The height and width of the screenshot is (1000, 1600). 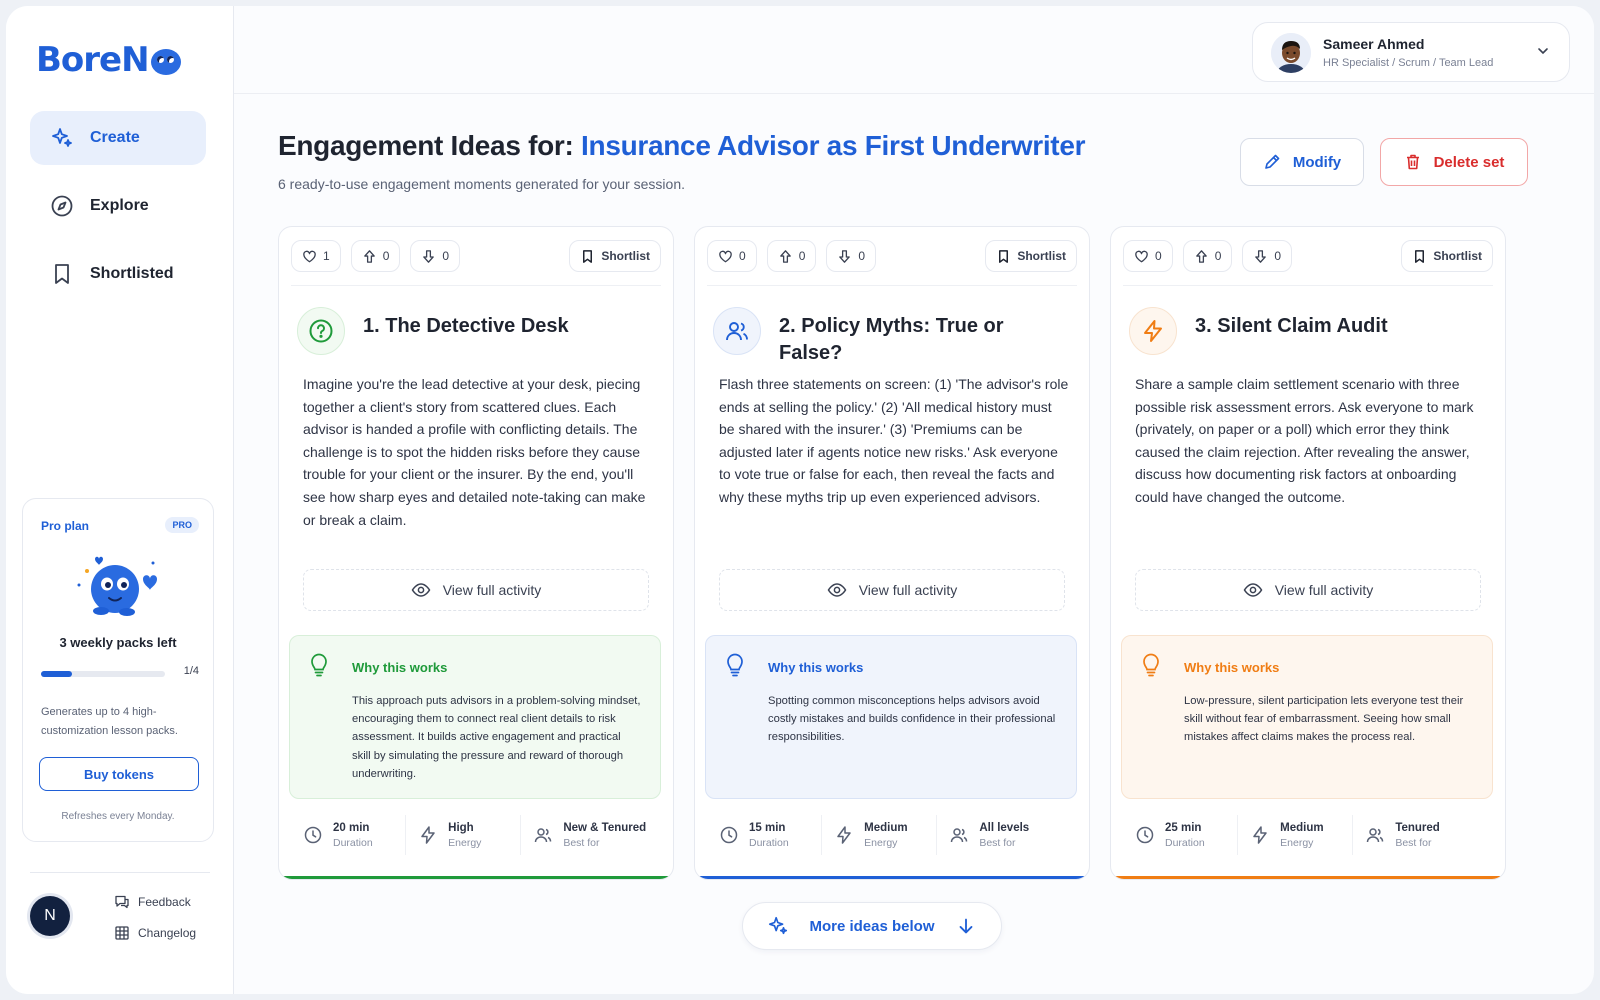 I want to click on heart-icon, so click(x=309, y=256).